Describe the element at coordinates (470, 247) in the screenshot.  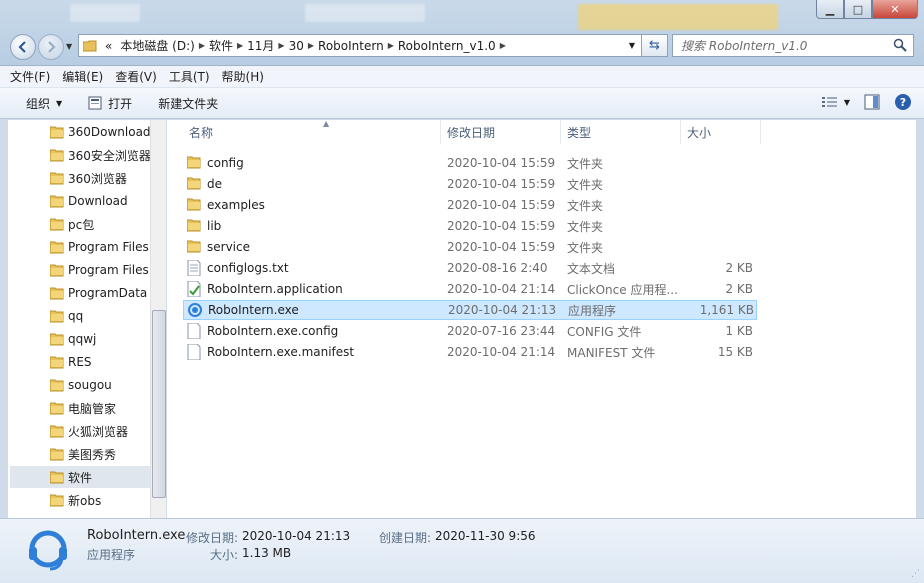
I see `file-row: service 2020-10-04 15:59 文件夹` at that location.